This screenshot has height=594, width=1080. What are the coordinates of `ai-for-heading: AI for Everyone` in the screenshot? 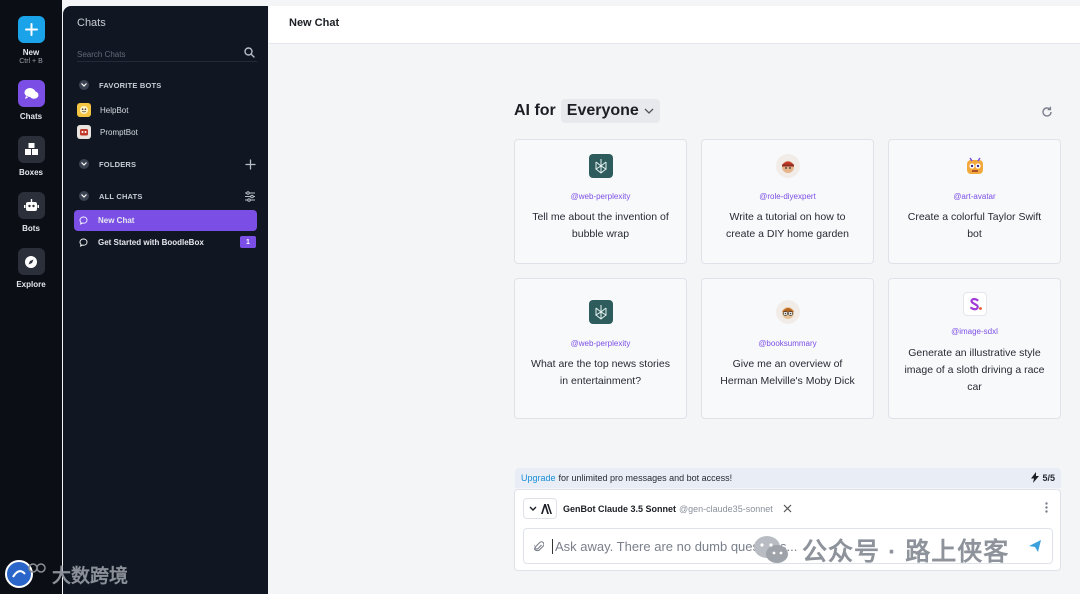 It's located at (587, 111).